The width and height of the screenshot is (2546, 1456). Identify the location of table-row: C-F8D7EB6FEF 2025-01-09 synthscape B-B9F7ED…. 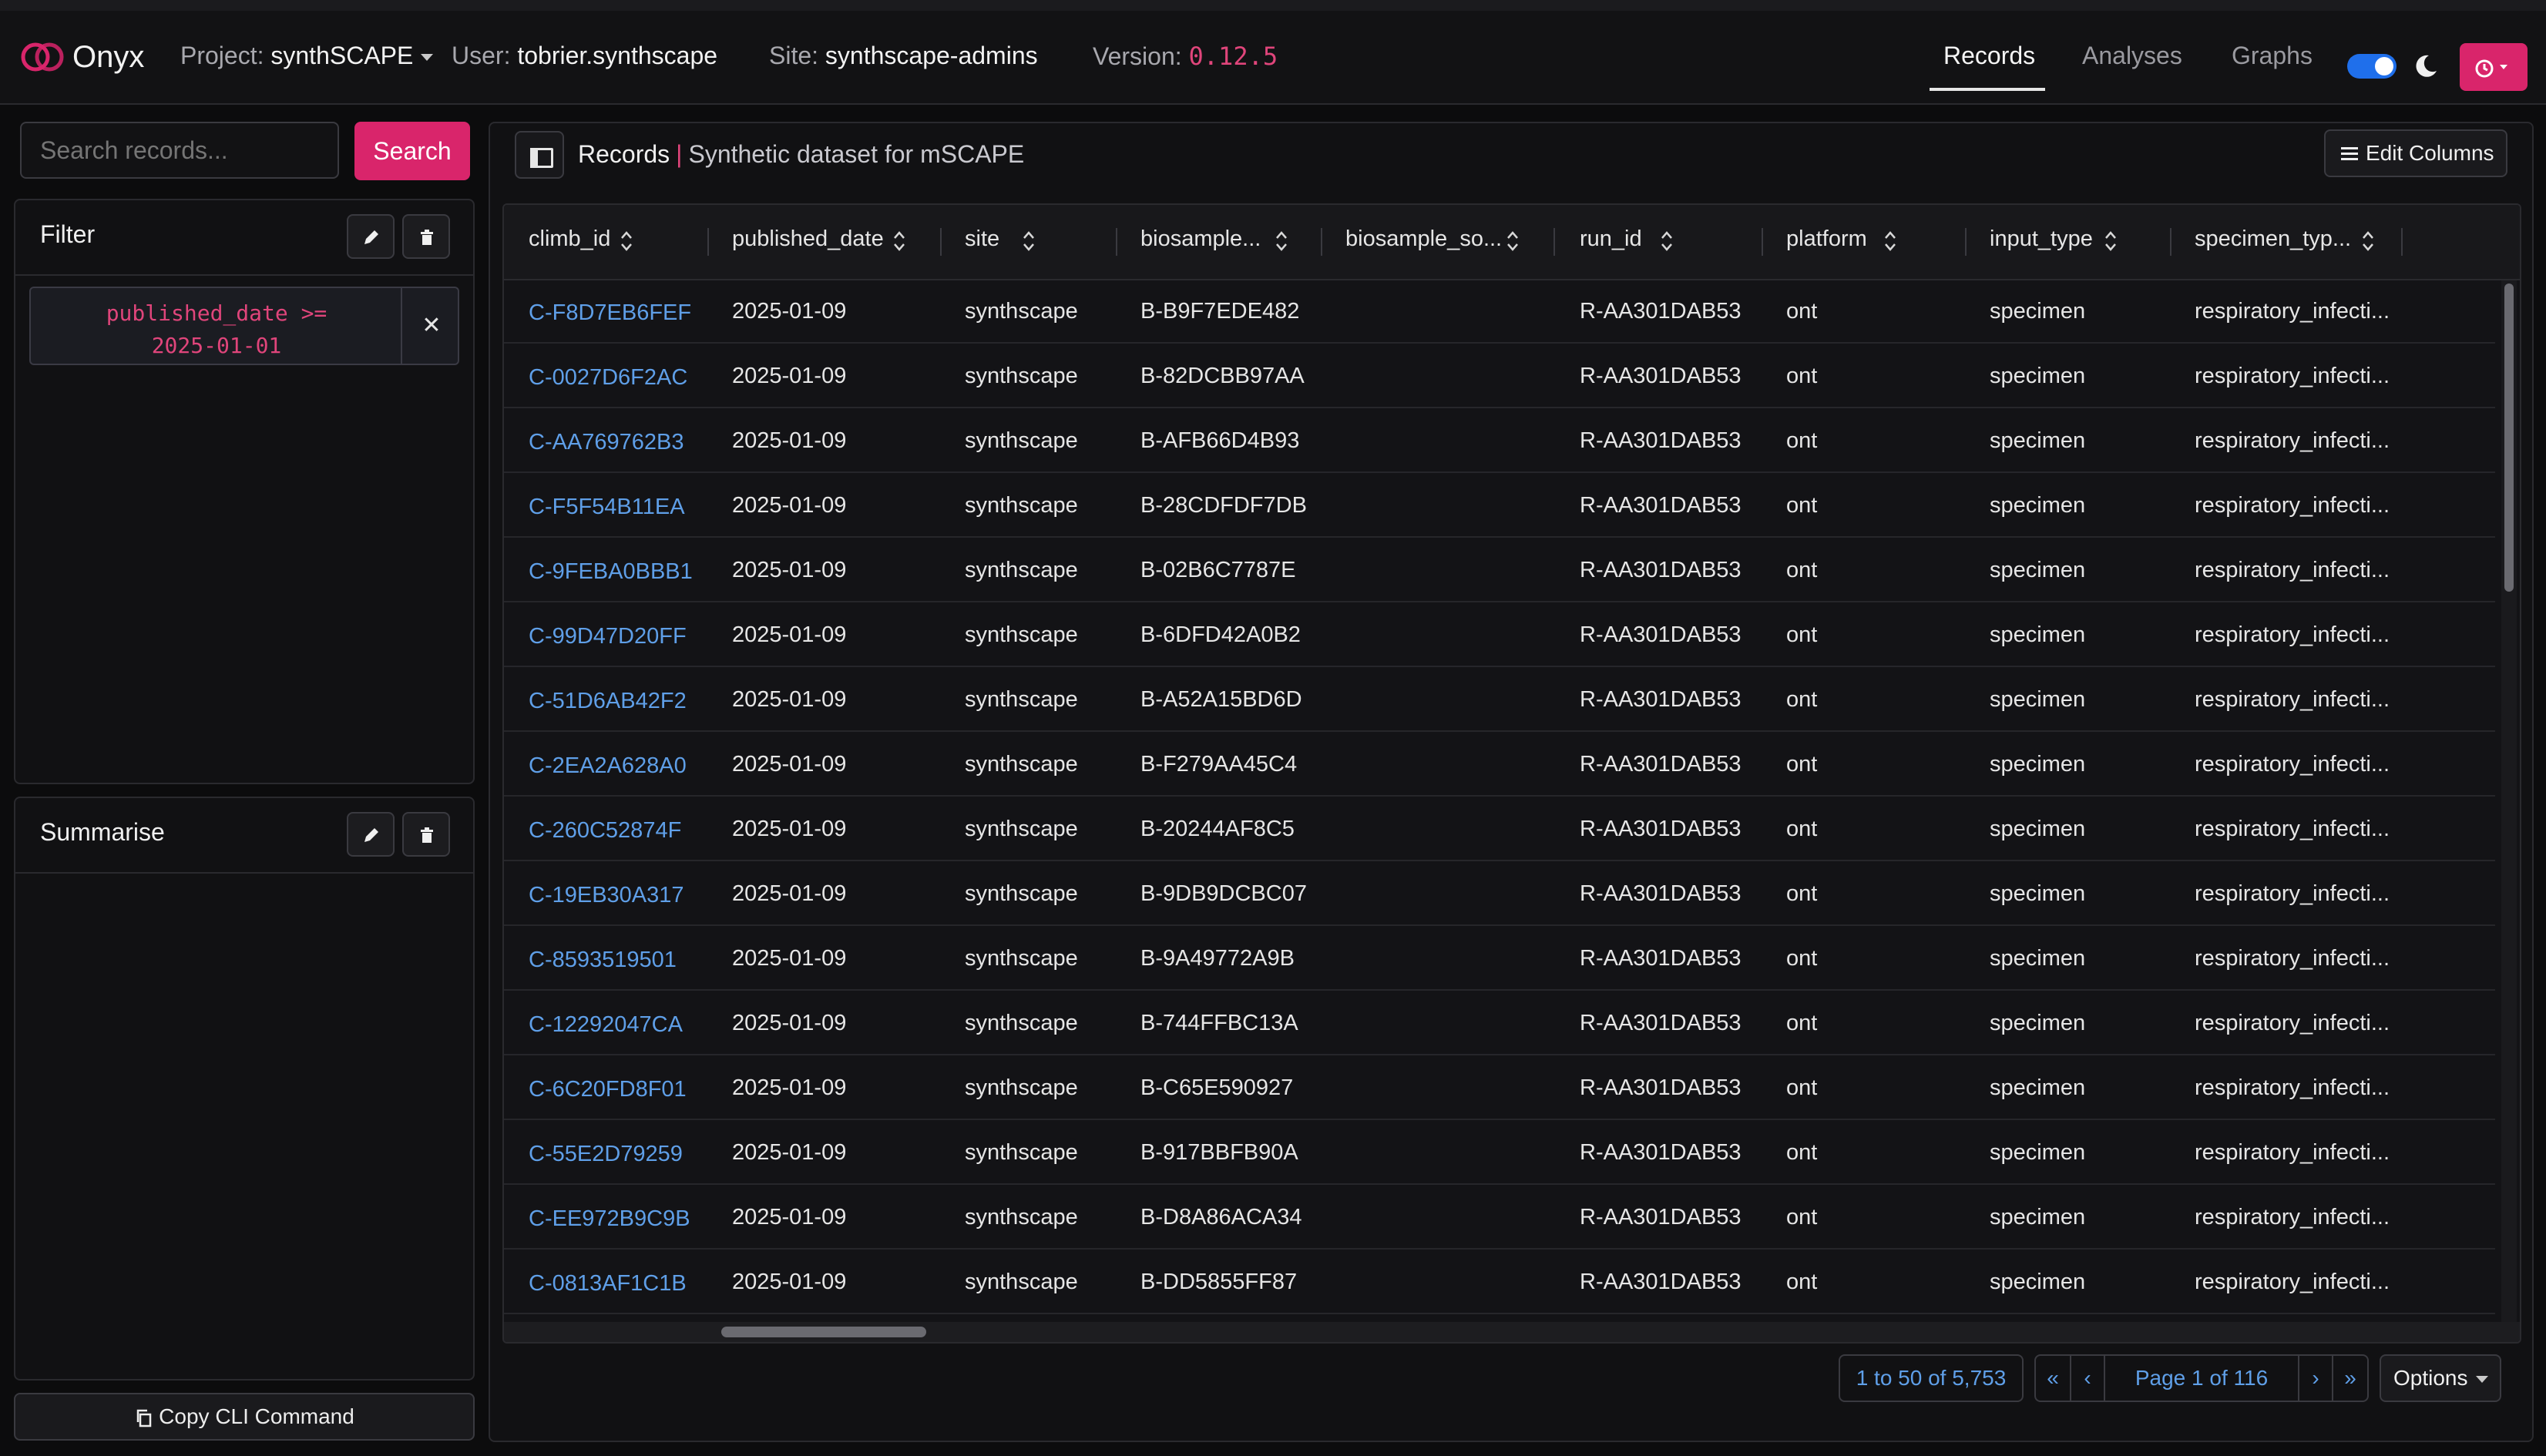
(1499, 311).